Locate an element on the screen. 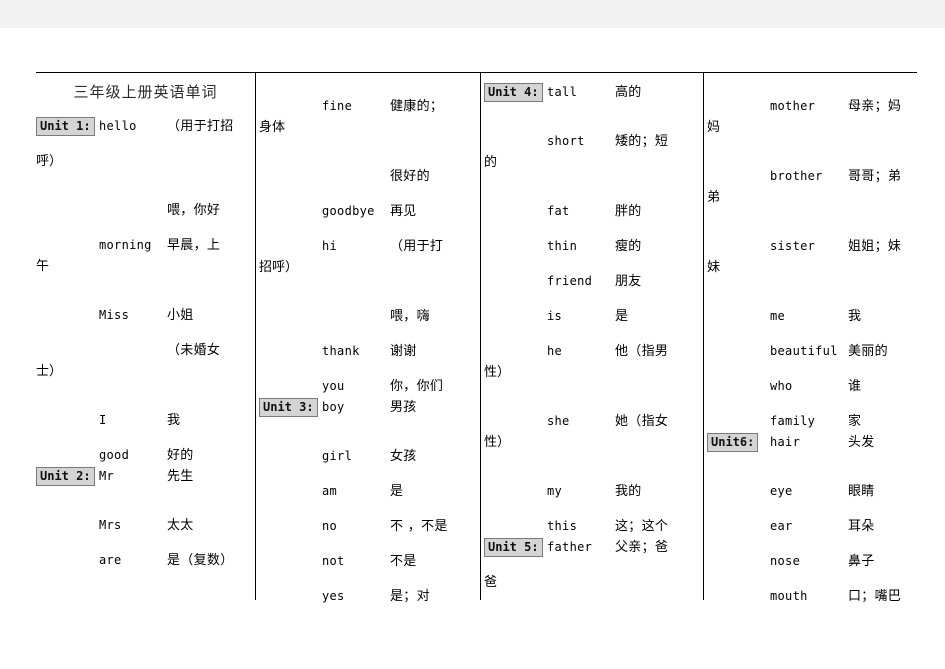 The image size is (945, 669). chinese-translation: 胖的 is located at coordinates (628, 211).